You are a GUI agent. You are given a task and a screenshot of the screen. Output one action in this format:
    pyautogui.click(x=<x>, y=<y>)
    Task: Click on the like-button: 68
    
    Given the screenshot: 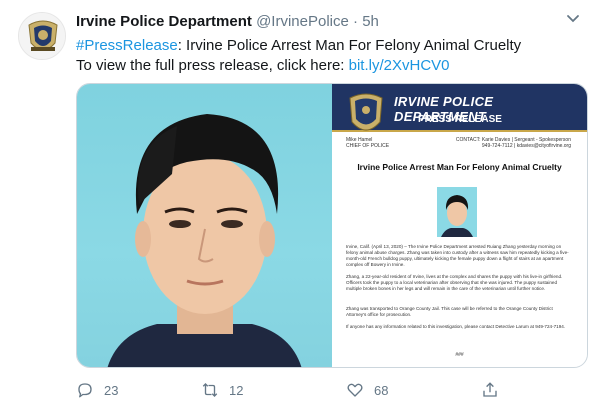 What is the action you would take?
    pyautogui.click(x=367, y=390)
    